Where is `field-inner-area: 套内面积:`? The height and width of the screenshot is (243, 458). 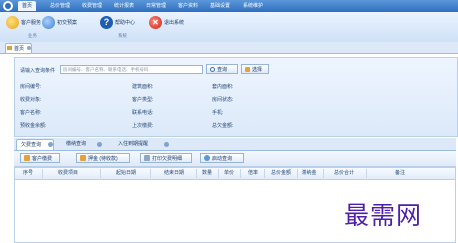 field-inner-area: 套内面积: is located at coordinates (223, 87).